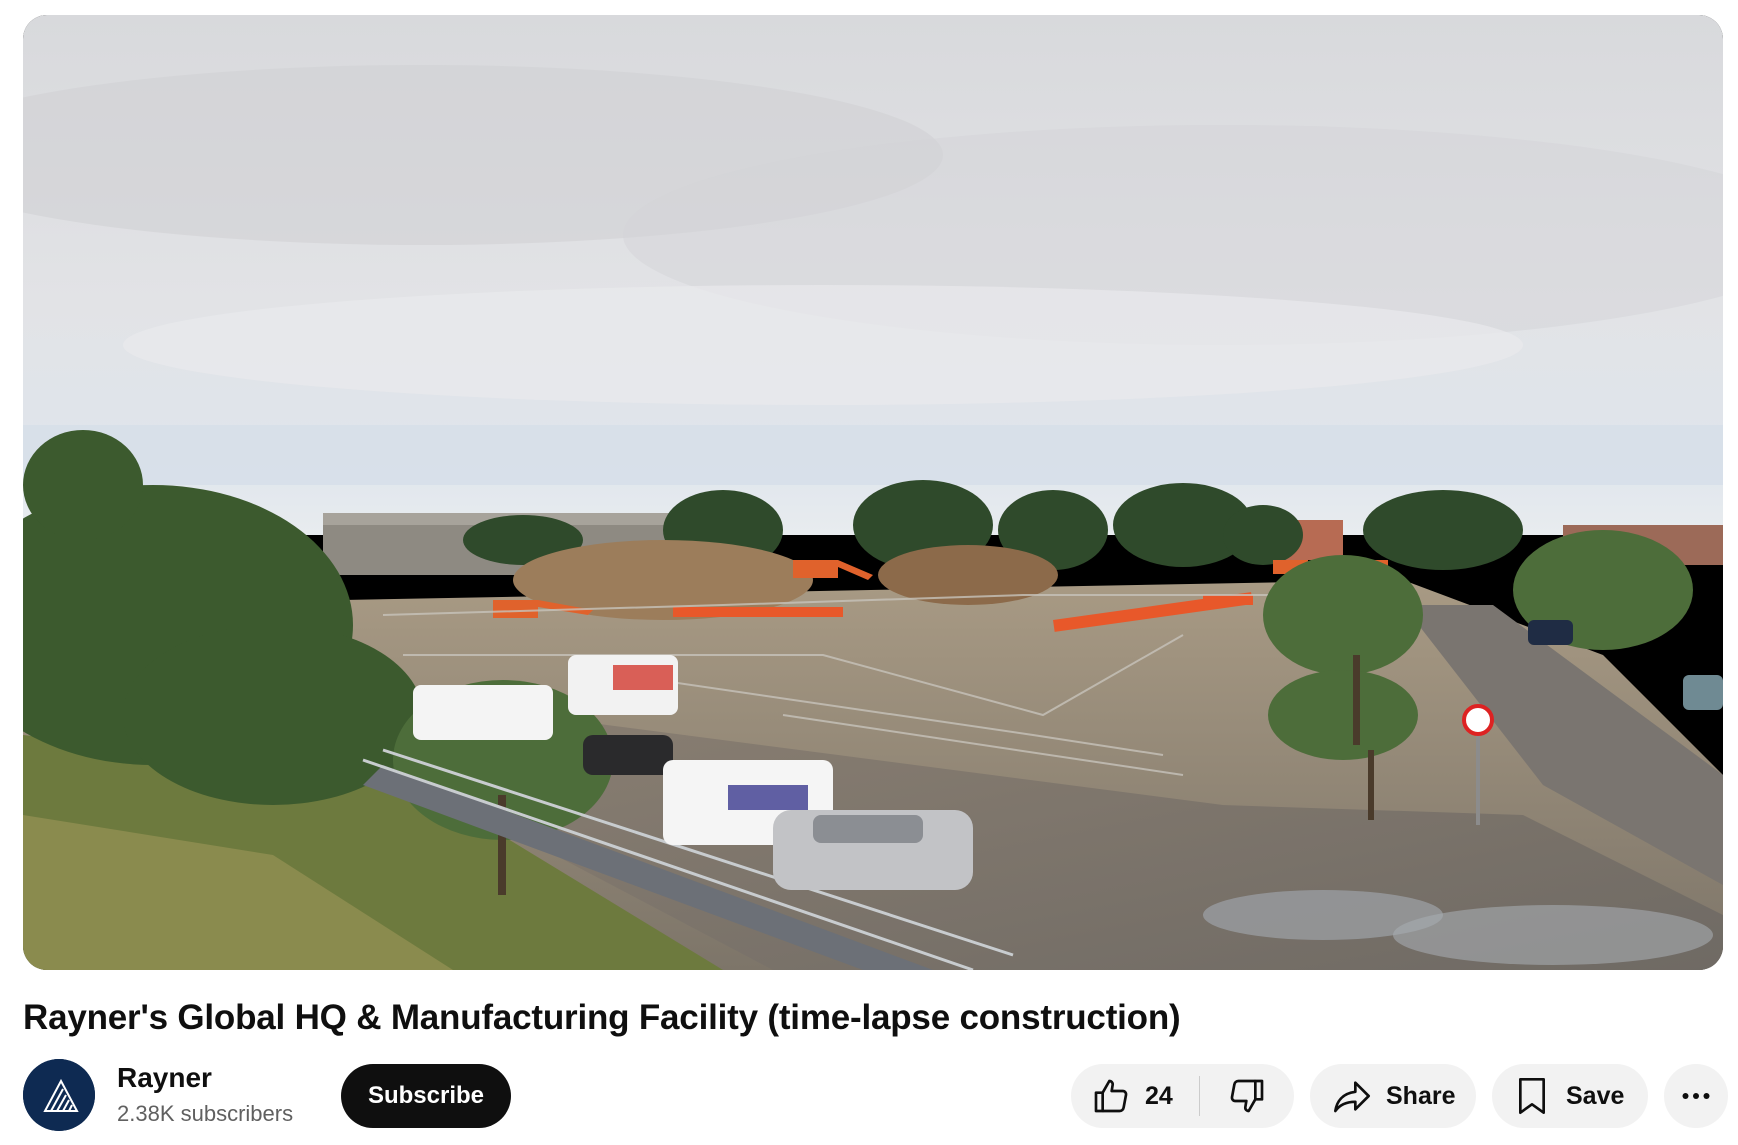  Describe the element at coordinates (1159, 1095) in the screenshot. I see `like-count: 24` at that location.